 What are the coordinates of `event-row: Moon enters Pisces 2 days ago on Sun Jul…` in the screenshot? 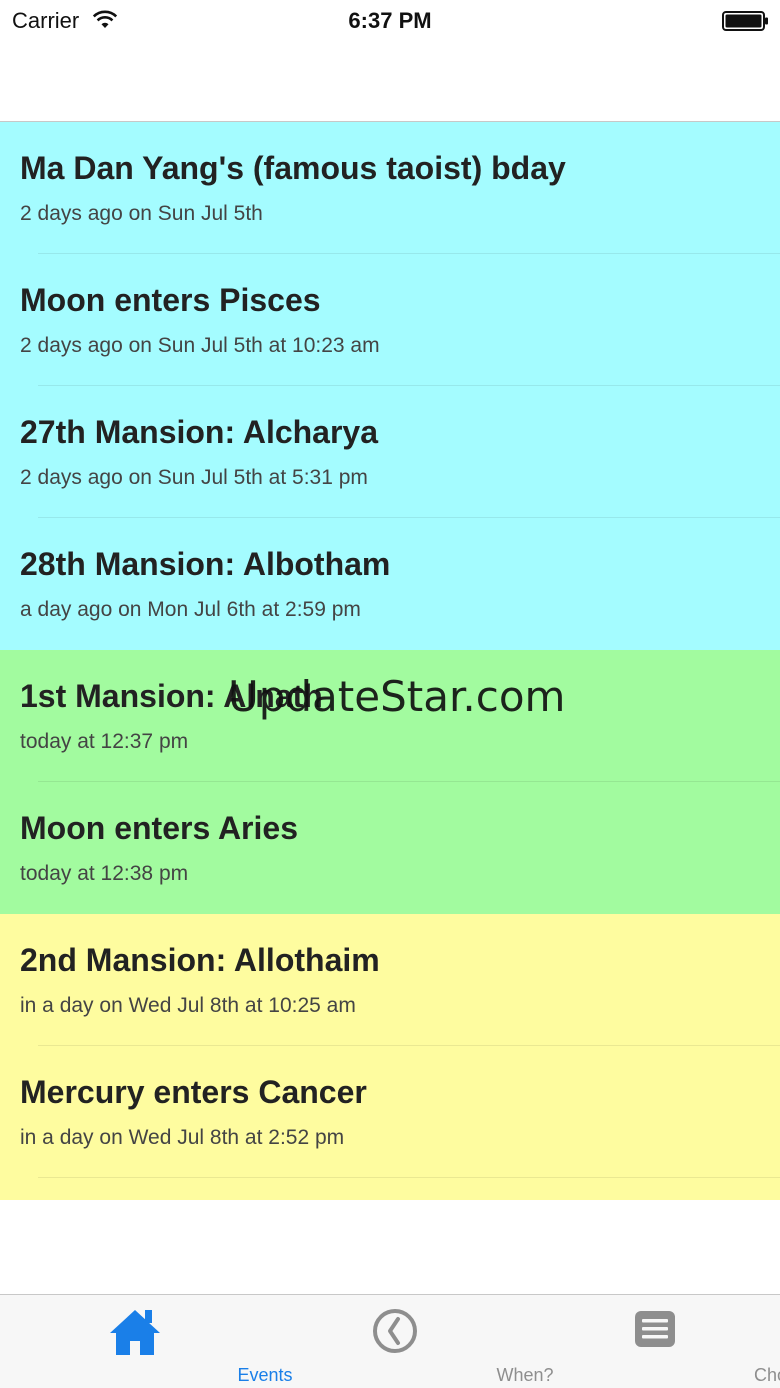 It's located at (390, 320).